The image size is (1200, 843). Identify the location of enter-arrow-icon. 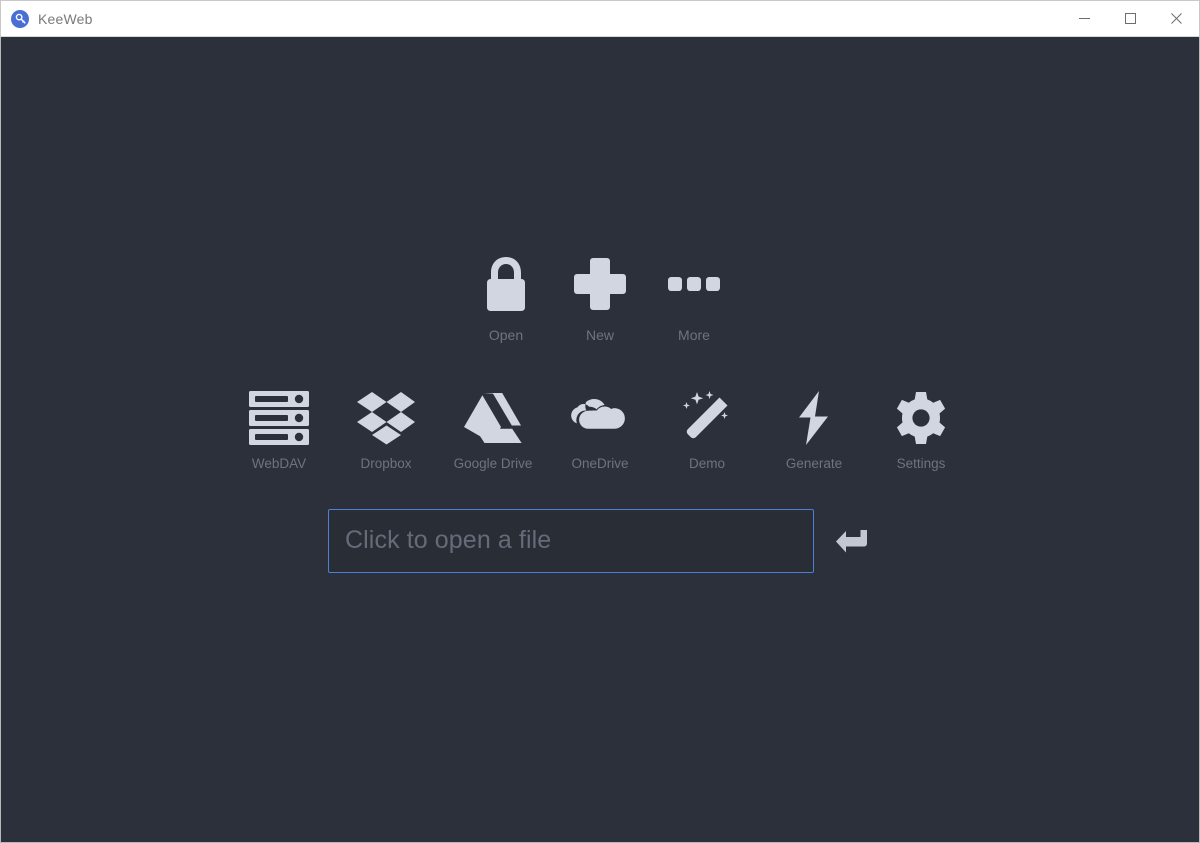
(852, 541).